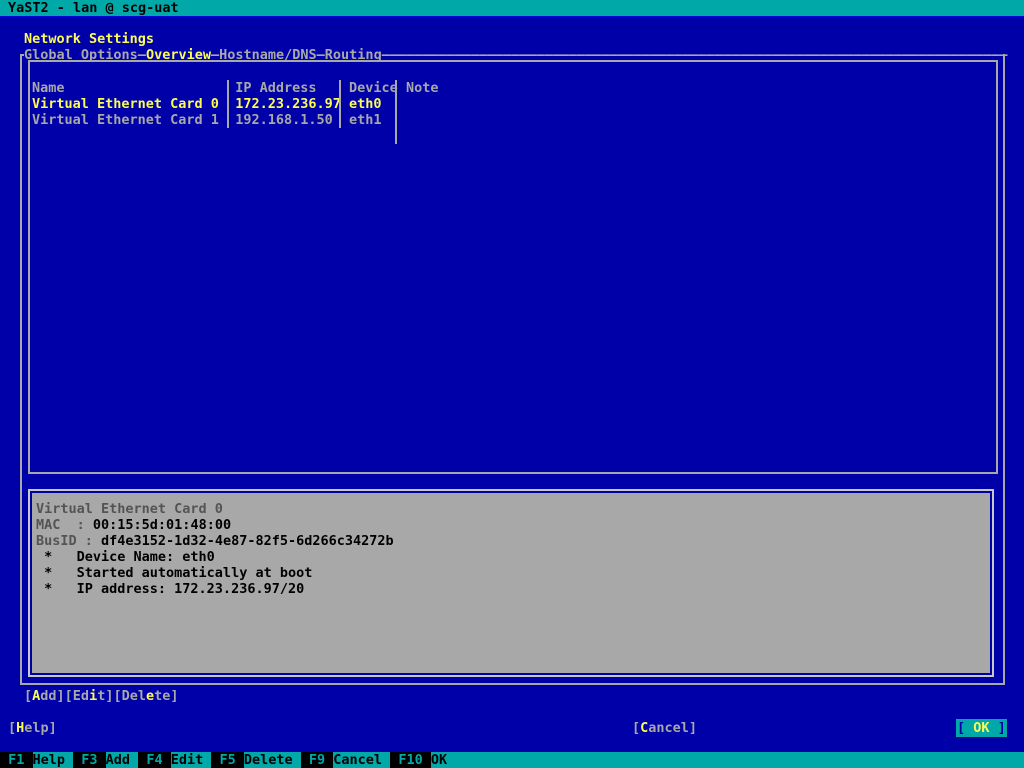 The image size is (1024, 768). What do you see at coordinates (22, 55) in the screenshot?
I see `dialog-frame-corner` at bounding box center [22, 55].